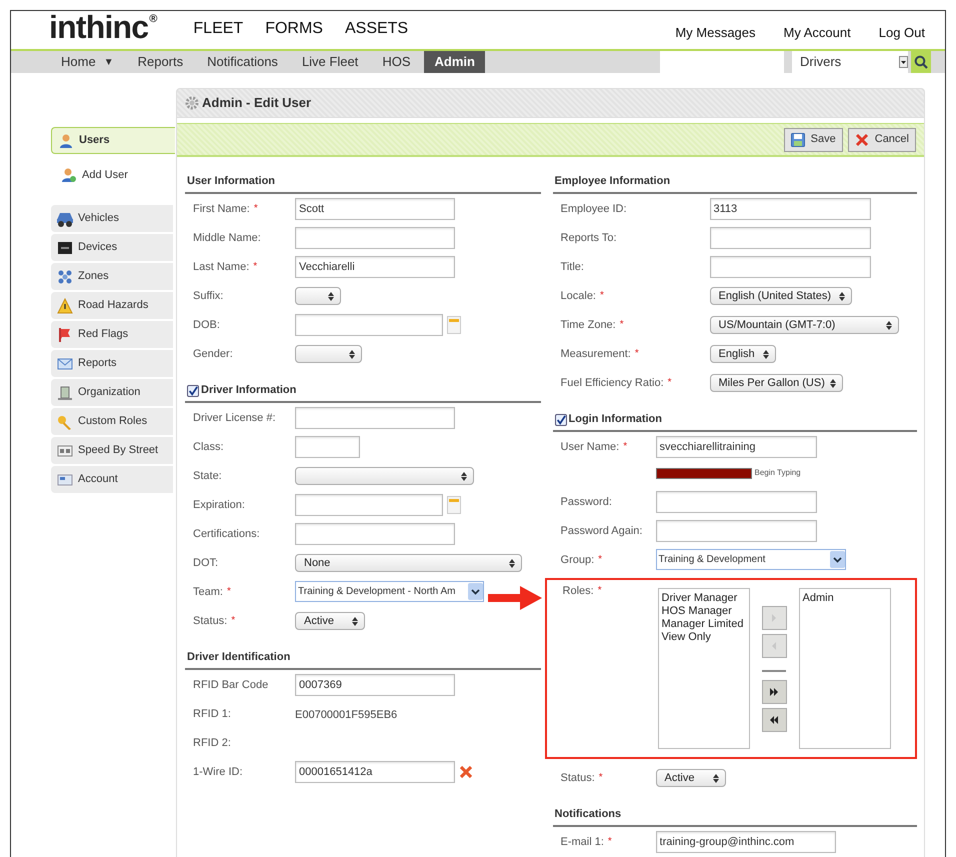  I want to click on sidebar-item: Account, so click(112, 479).